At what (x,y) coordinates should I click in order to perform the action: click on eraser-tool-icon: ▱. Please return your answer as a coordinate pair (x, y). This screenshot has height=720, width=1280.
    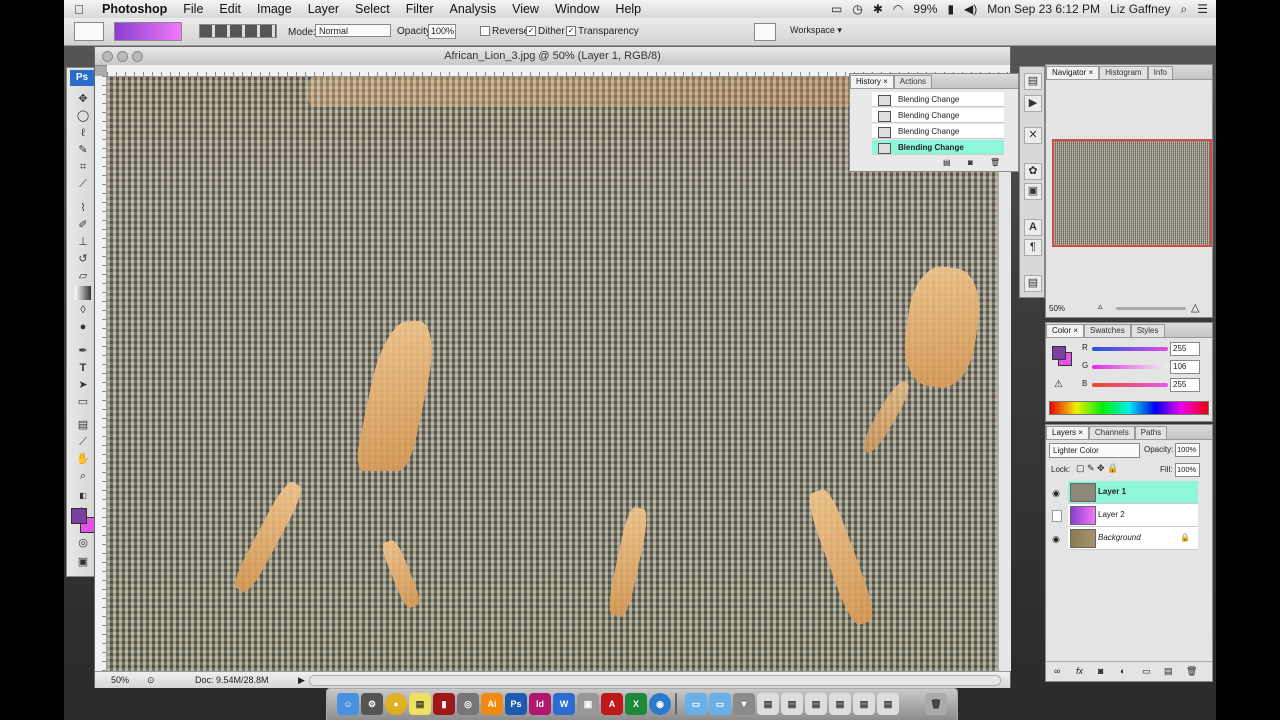
    Looking at the image, I should click on (83, 276).